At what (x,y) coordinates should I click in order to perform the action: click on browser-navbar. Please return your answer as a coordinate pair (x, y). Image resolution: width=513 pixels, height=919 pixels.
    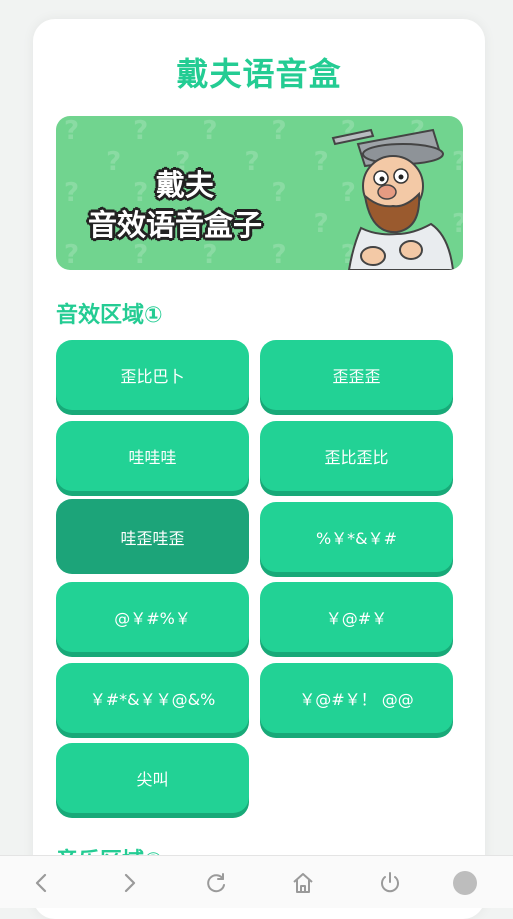
    Looking at the image, I should click on (256, 881).